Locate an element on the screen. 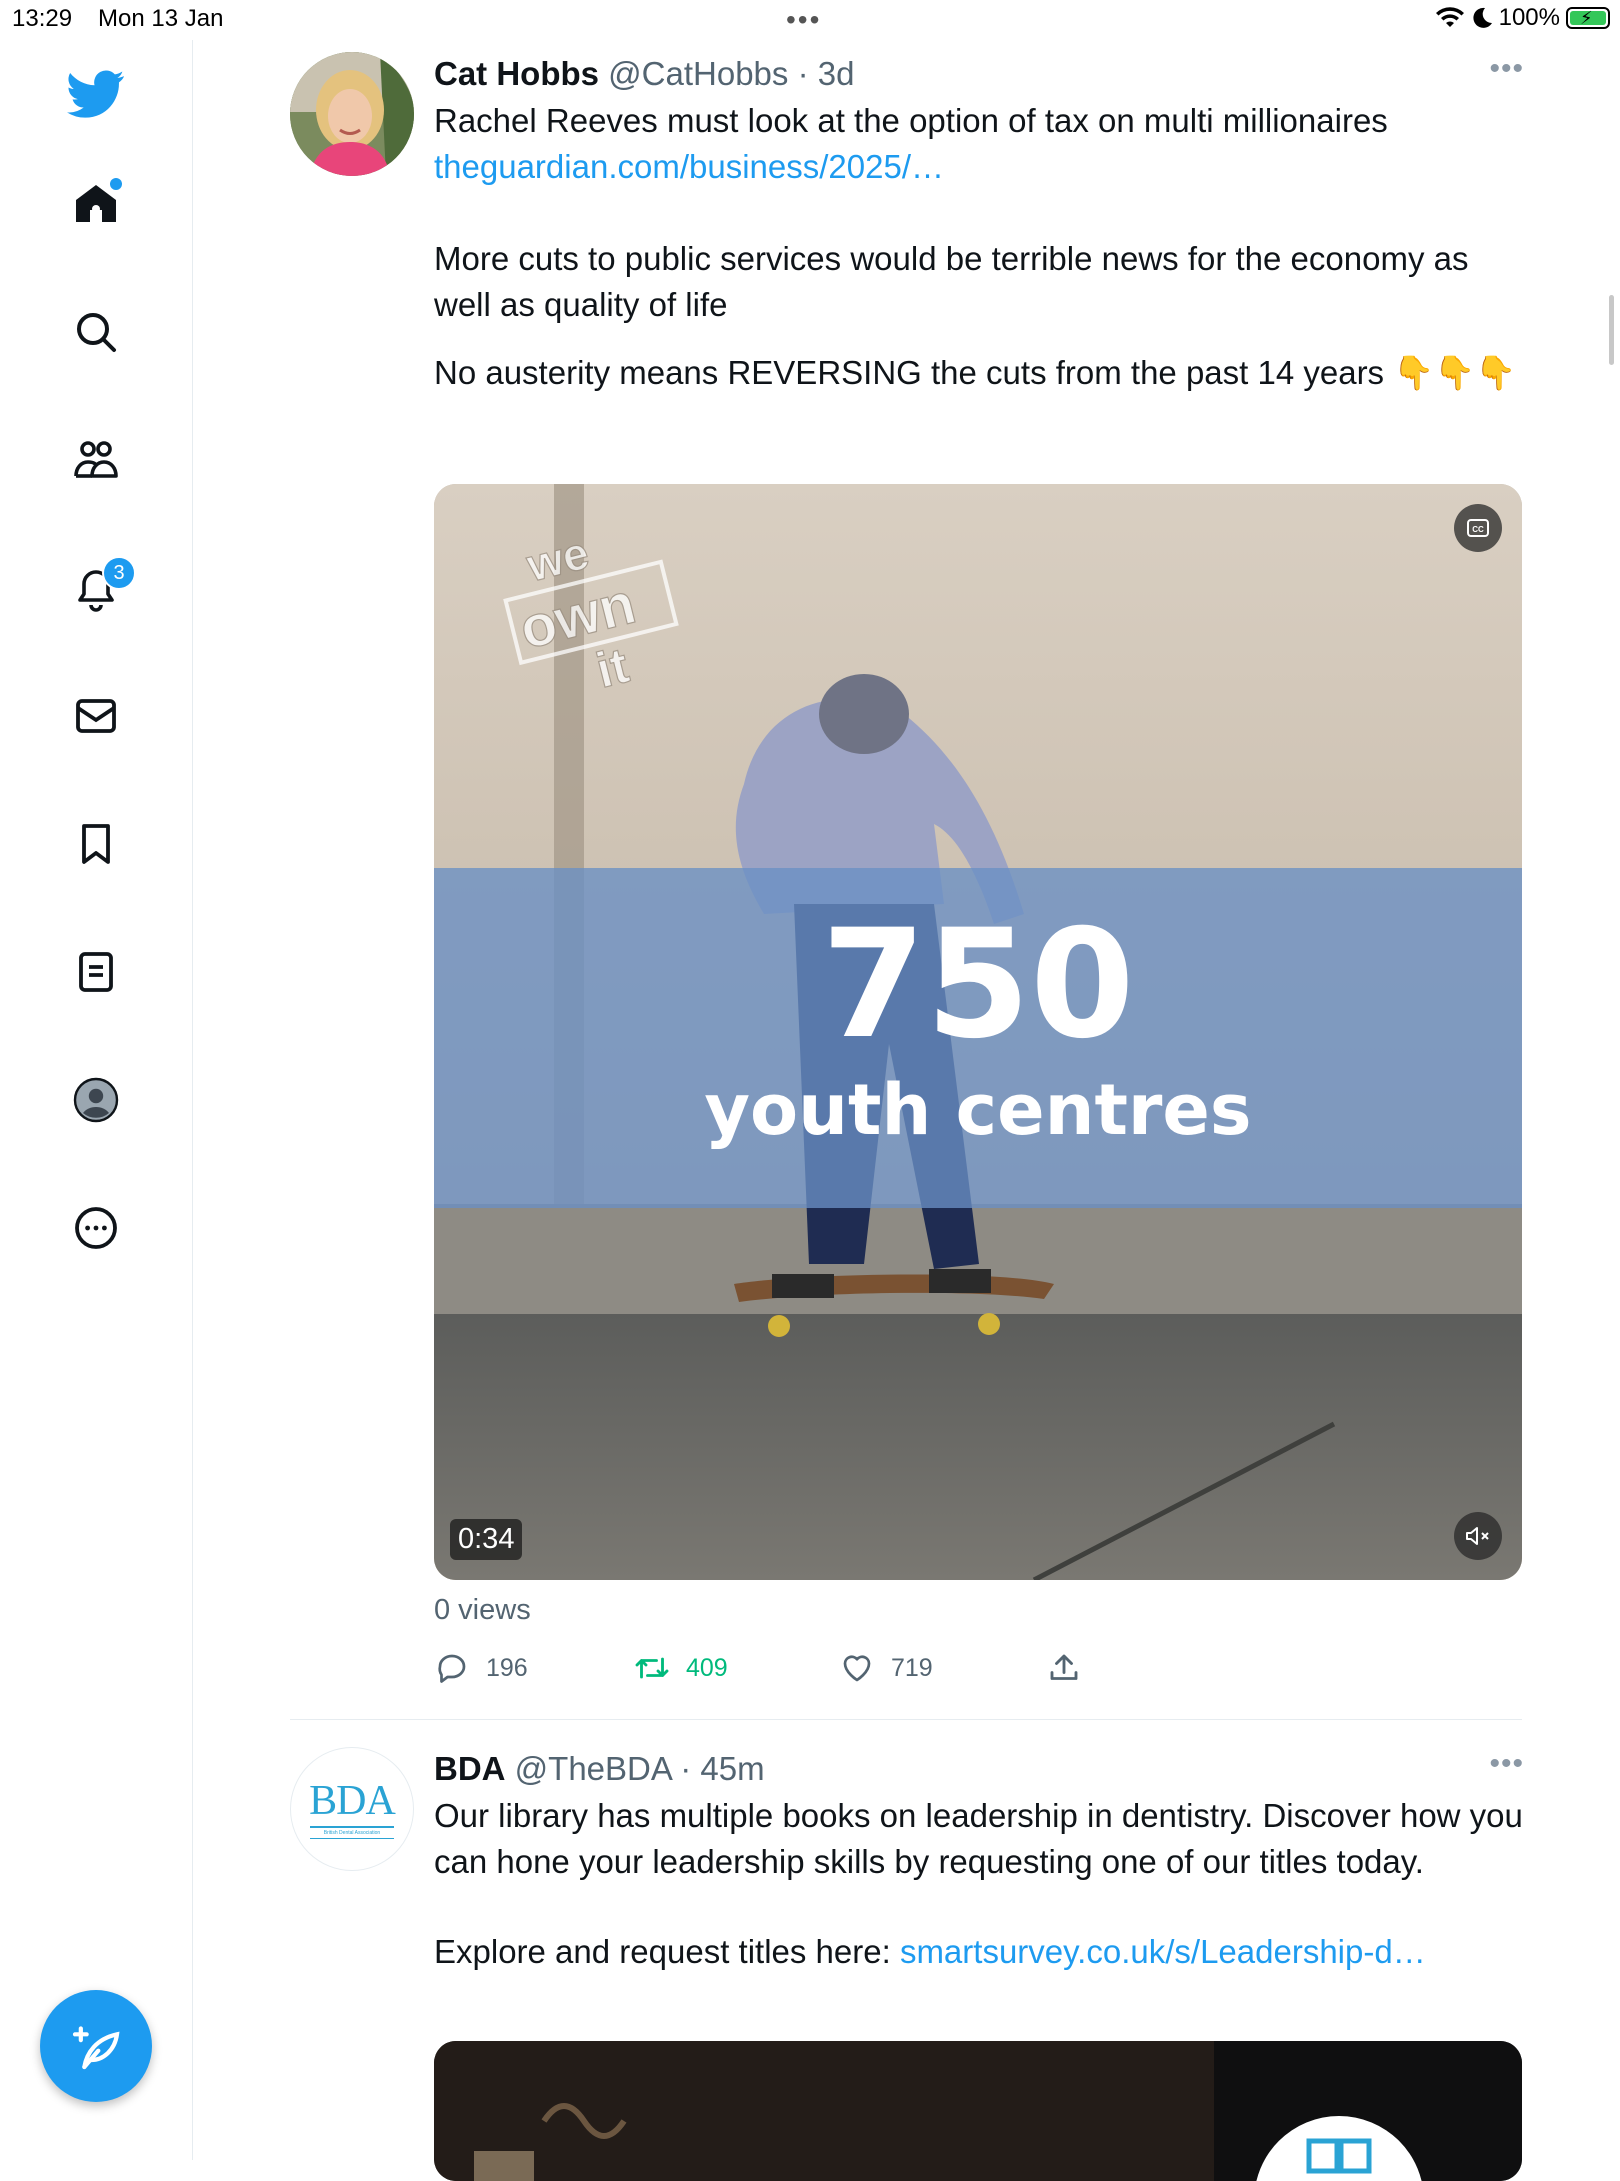  image-preview-frame is located at coordinates (978, 2111).